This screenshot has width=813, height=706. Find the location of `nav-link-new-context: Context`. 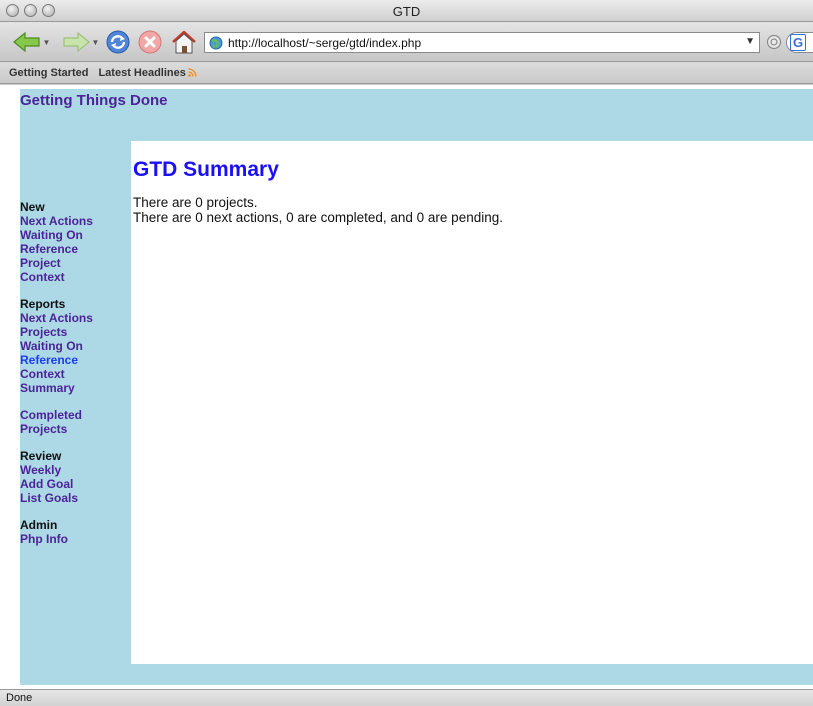

nav-link-new-context: Context is located at coordinates (74, 277).